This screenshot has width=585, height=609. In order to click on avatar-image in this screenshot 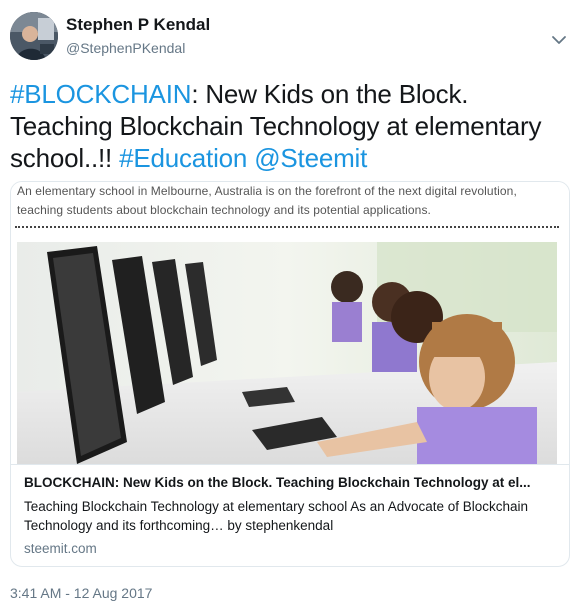, I will do `click(34, 36)`.